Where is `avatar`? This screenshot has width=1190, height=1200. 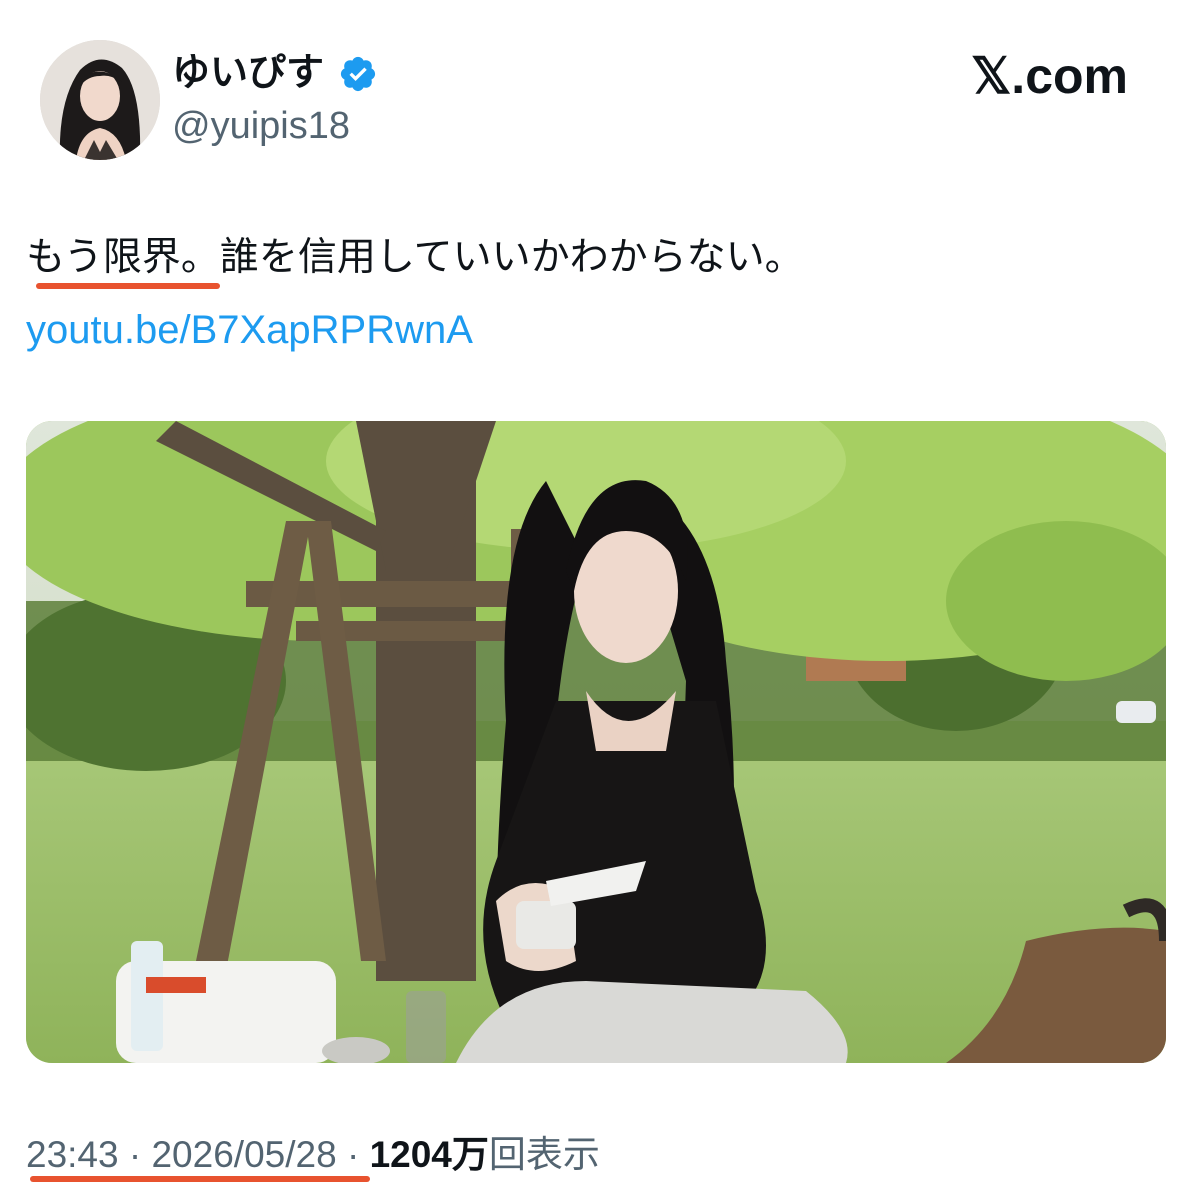 avatar is located at coordinates (100, 100).